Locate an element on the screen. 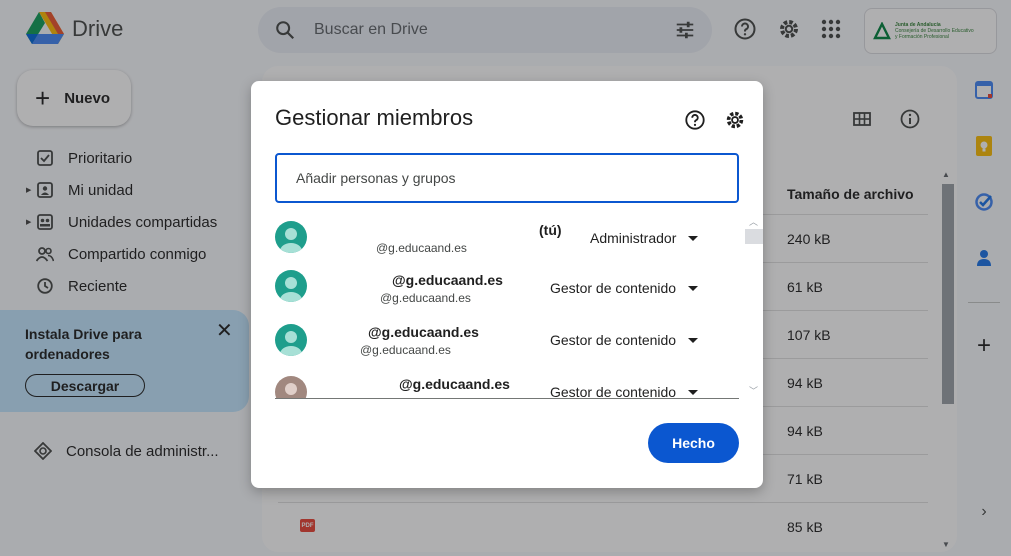 The width and height of the screenshot is (1011, 556). member-row: @g.educaand.es Gestor de contenido is located at coordinates (510, 386).